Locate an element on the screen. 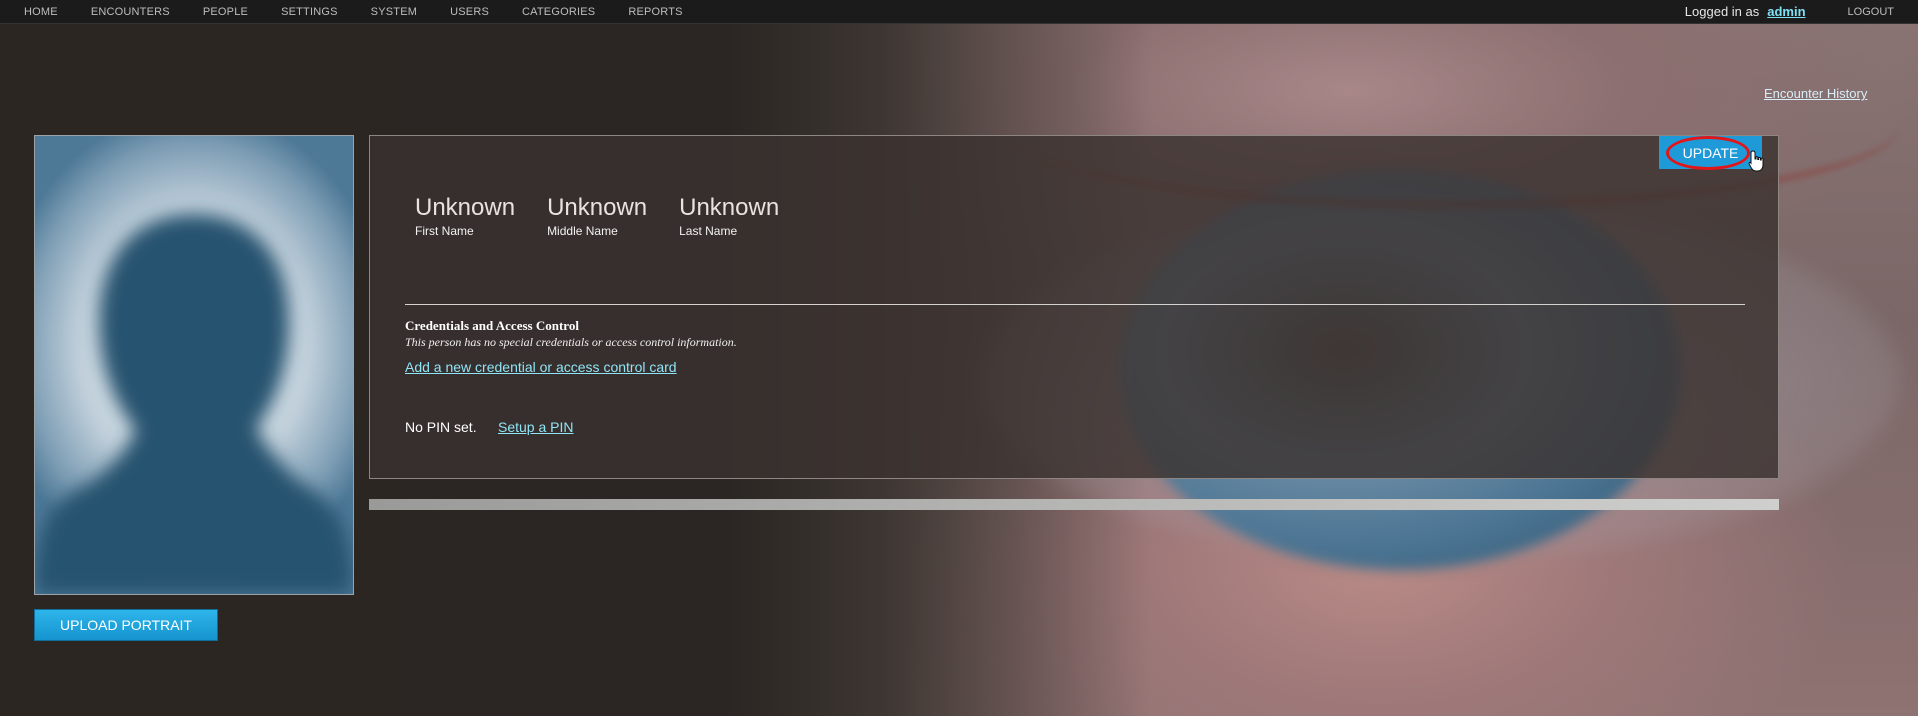  middle-name-block: Unknown Middle Name is located at coordinates (597, 216).